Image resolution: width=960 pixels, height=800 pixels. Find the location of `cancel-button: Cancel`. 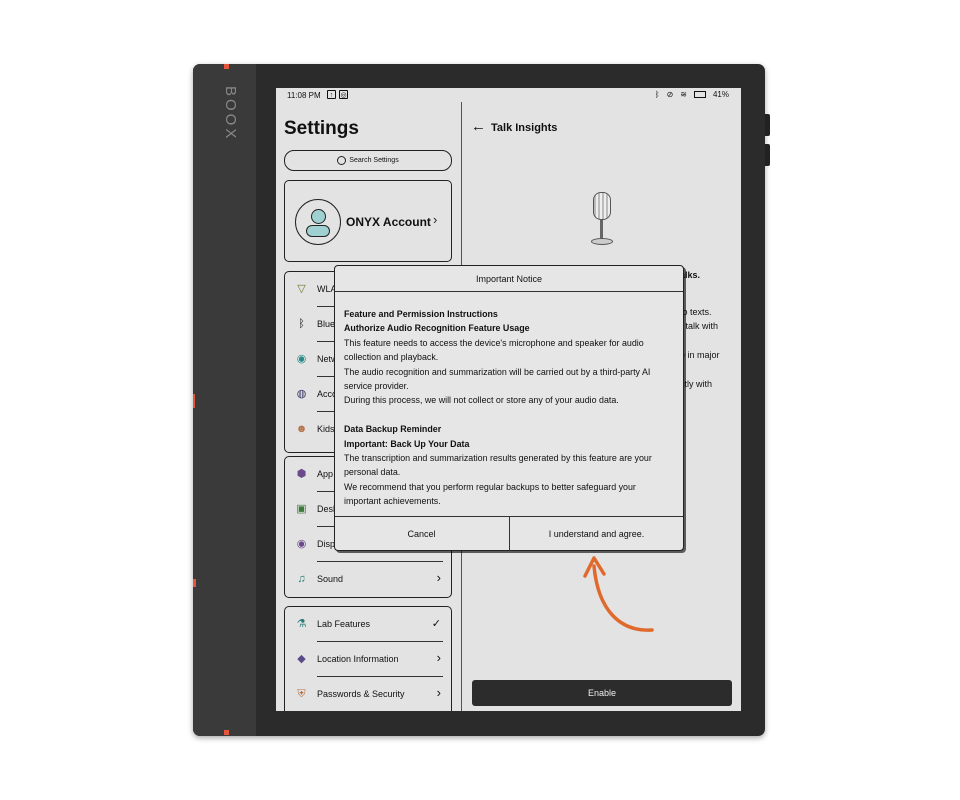

cancel-button: Cancel is located at coordinates (421, 534).